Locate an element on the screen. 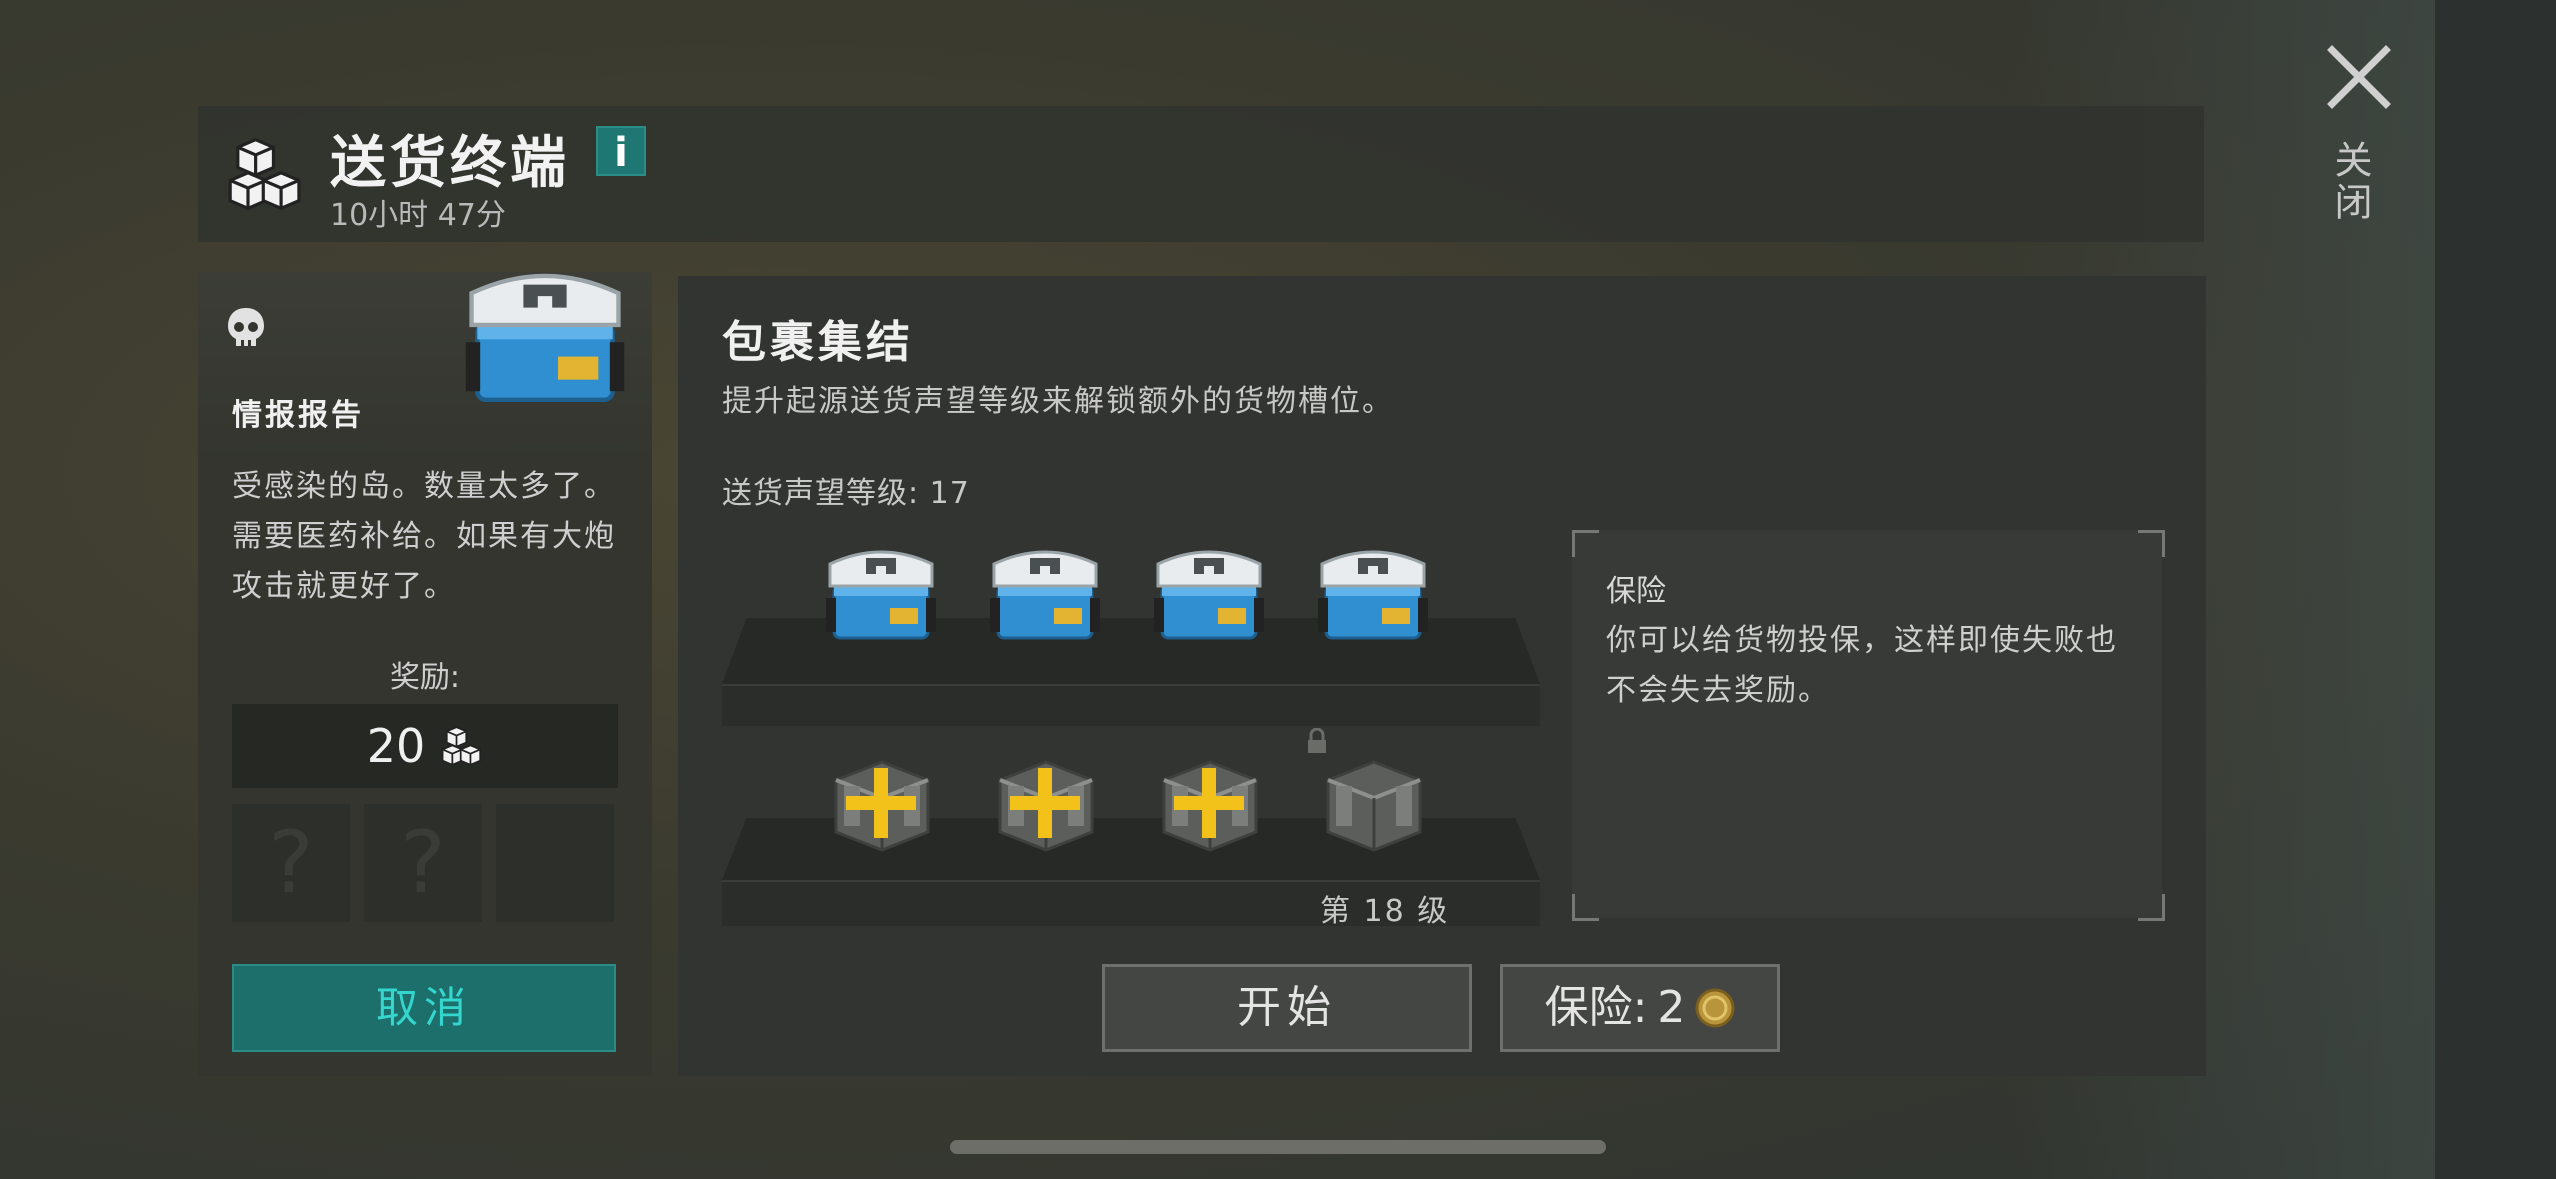  close-icon is located at coordinates (2359, 77).